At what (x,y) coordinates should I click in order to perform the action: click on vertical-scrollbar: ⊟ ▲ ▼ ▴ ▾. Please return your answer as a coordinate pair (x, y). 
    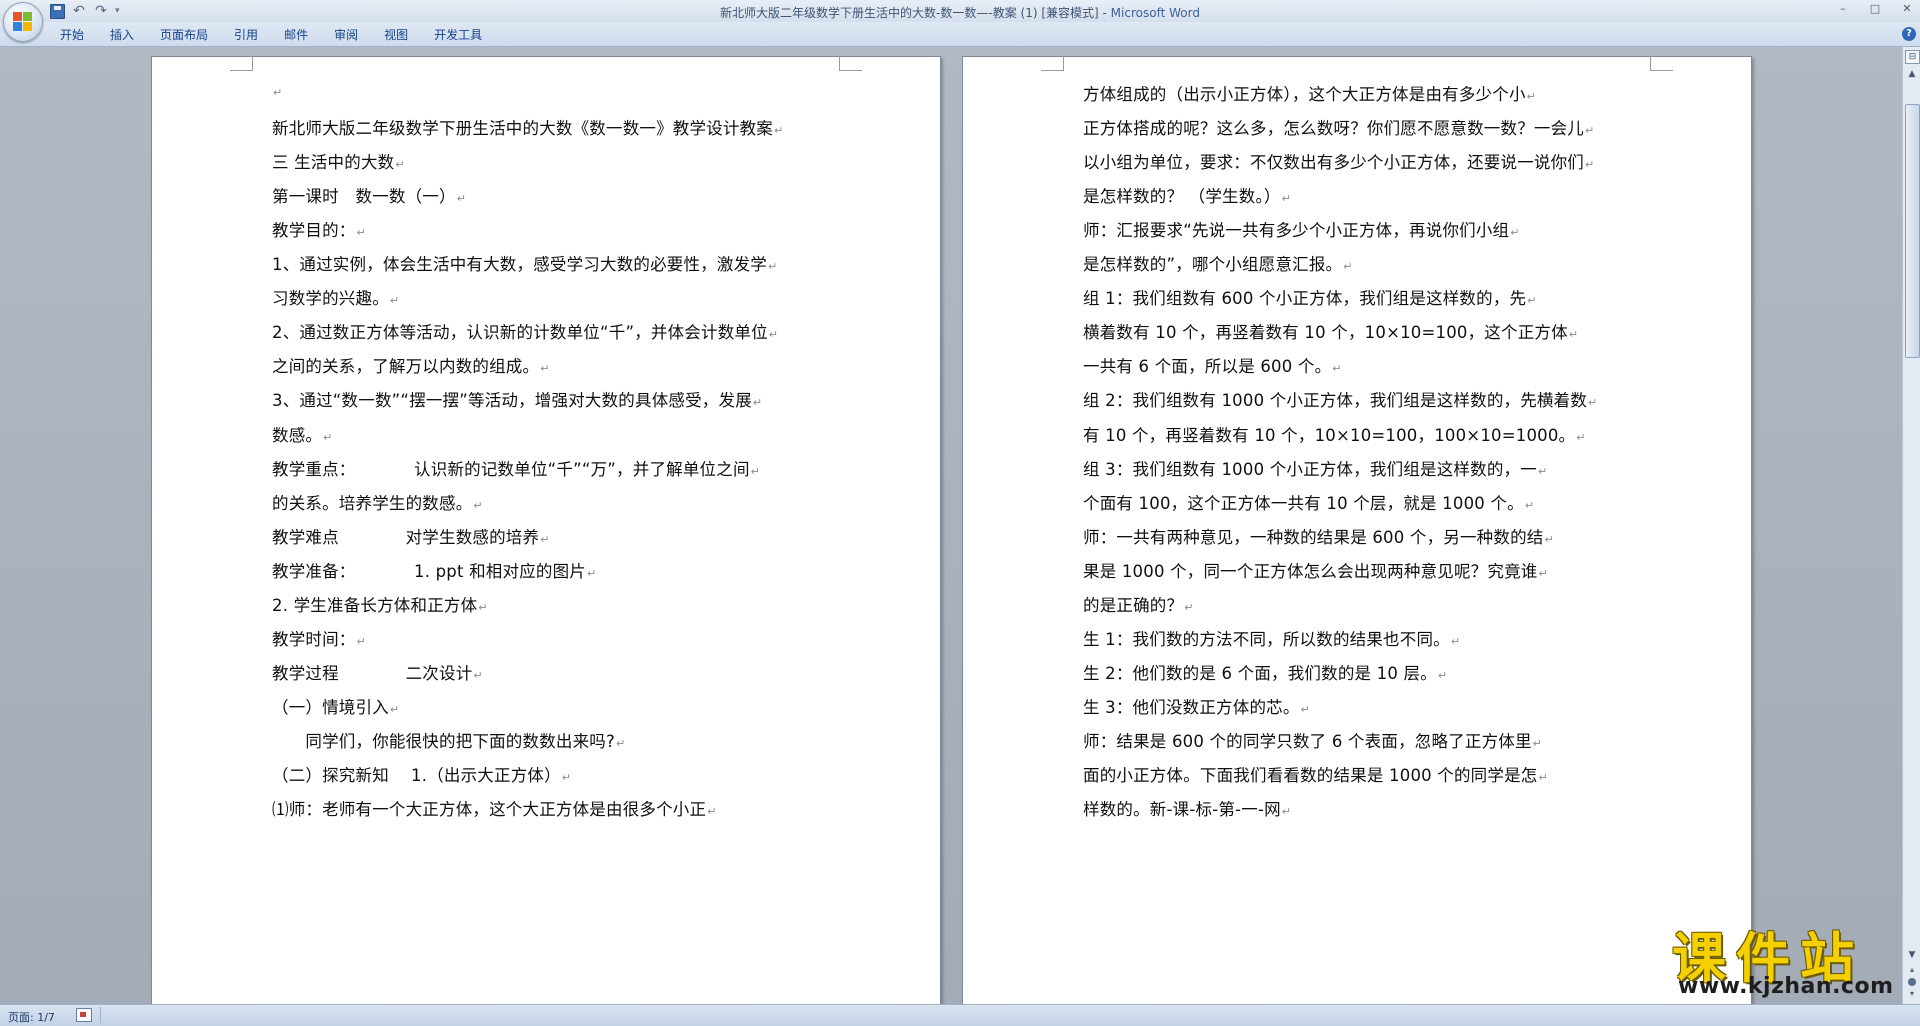
    Looking at the image, I should click on (1911, 525).